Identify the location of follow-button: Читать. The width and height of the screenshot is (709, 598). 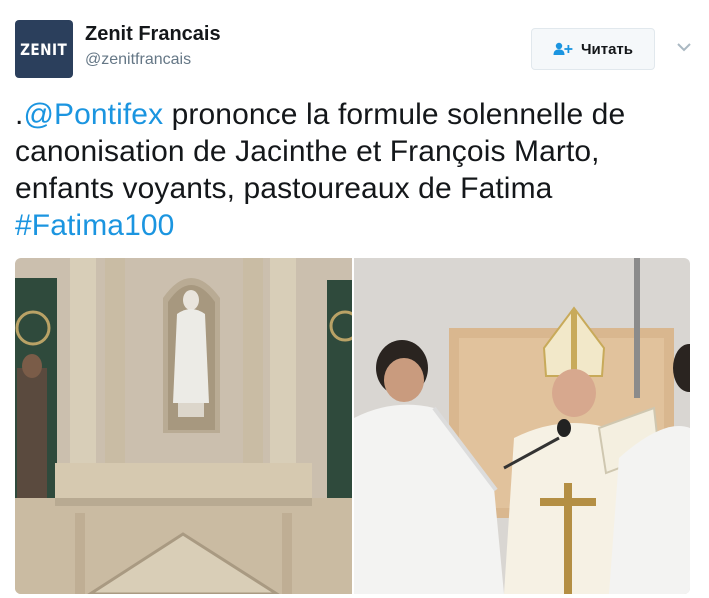
(593, 49).